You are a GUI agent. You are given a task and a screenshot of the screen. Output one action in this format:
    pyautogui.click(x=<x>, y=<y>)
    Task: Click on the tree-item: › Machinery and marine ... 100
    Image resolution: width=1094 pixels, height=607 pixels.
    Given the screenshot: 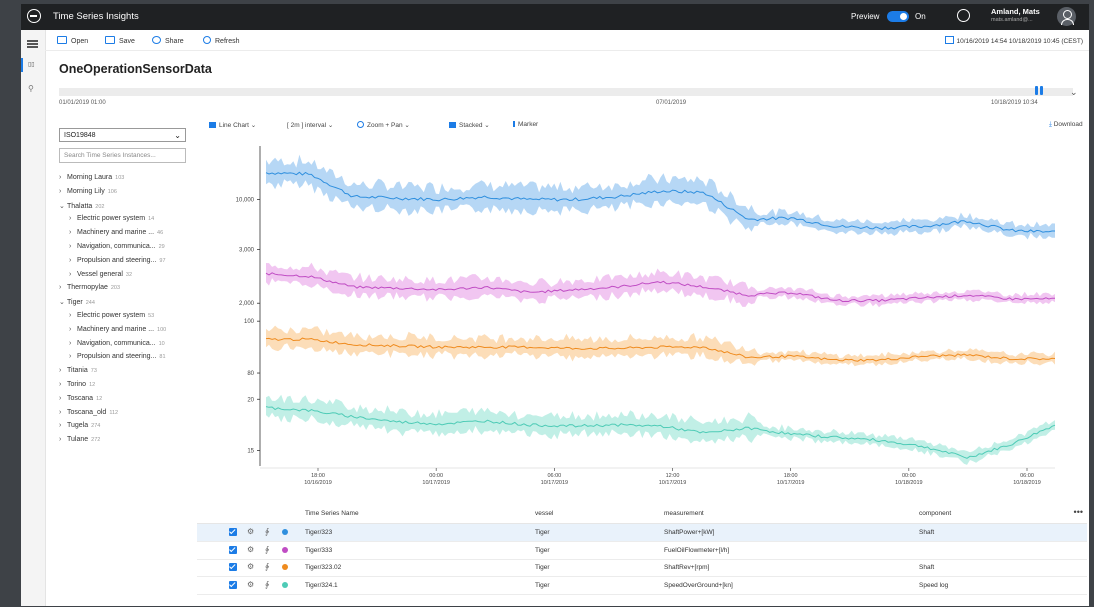 What is the action you would take?
    pyautogui.click(x=117, y=332)
    